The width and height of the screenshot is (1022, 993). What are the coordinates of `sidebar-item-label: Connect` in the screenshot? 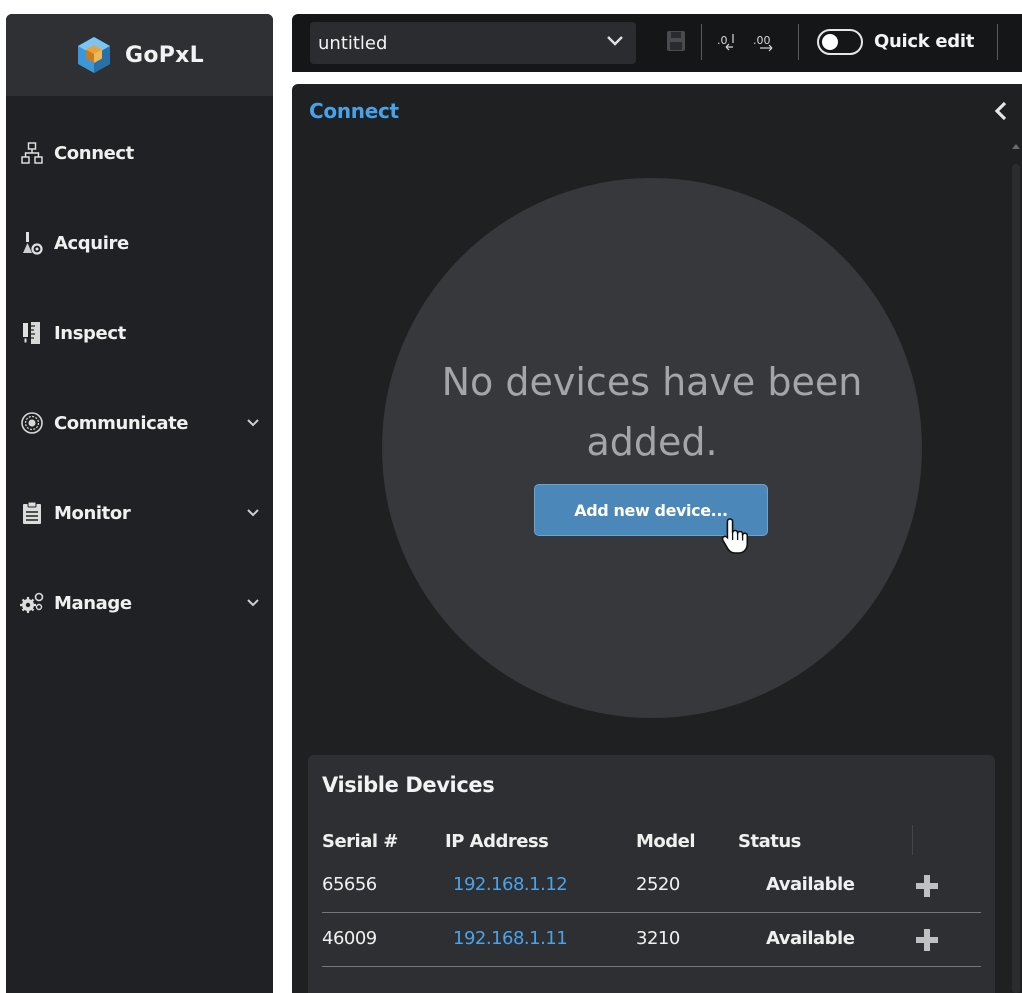 It's located at (94, 153).